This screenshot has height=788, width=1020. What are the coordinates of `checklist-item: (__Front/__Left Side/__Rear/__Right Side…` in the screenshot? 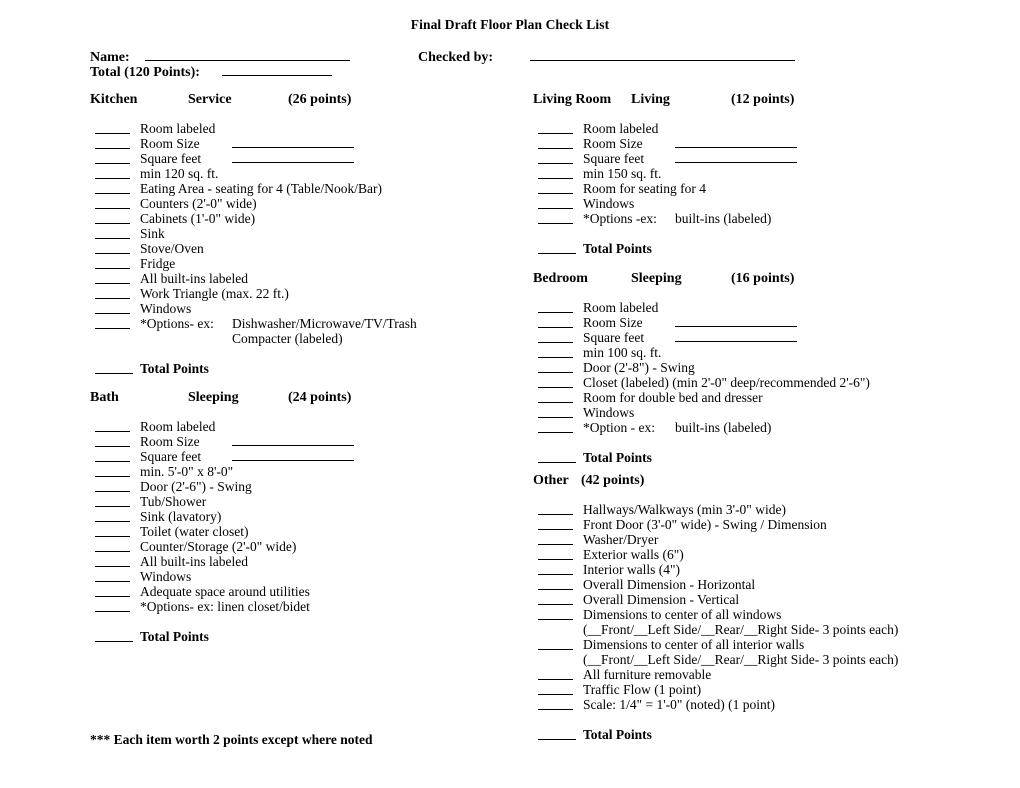 It's located at (768, 659).